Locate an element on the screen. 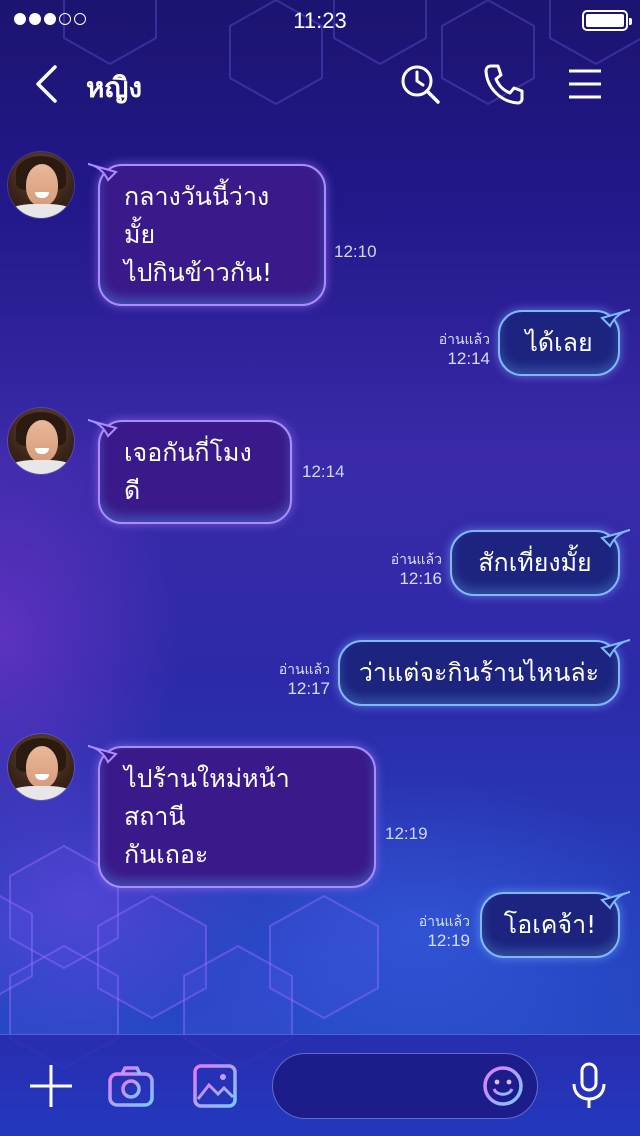 The image size is (640, 1136). back-chevron-icon is located at coordinates (46, 84).